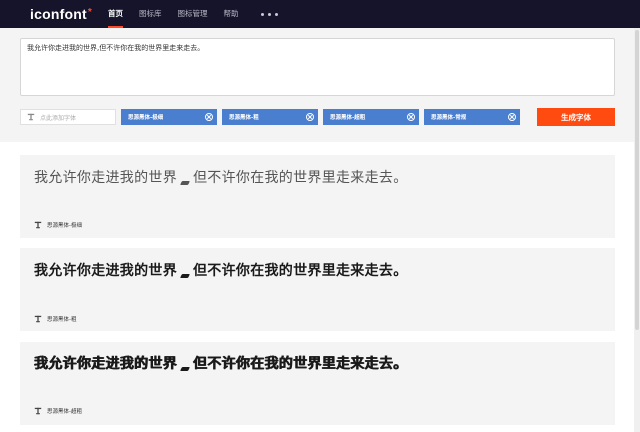 The image size is (640, 432). Describe the element at coordinates (146, 118) in the screenshot. I see `chip-label: 思源黑体-极细` at that location.